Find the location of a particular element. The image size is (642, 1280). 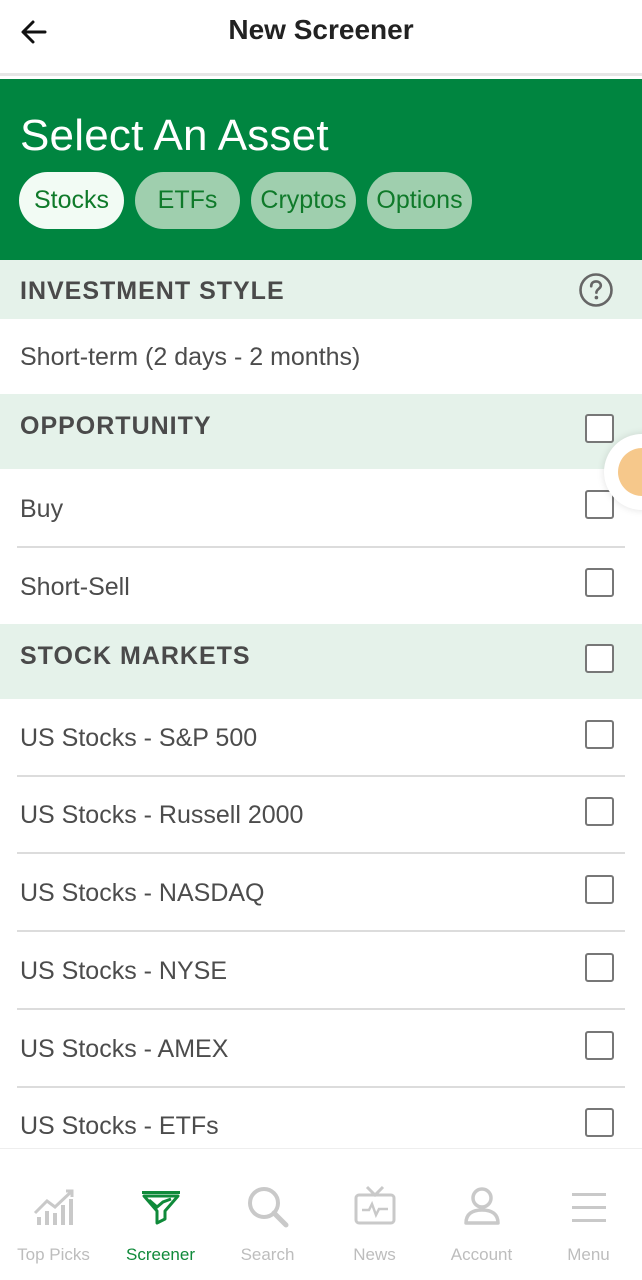

bar-chart-icon is located at coordinates (53, 1207).